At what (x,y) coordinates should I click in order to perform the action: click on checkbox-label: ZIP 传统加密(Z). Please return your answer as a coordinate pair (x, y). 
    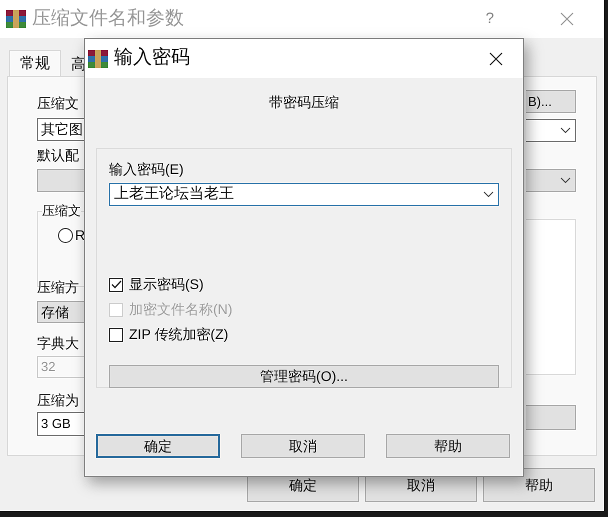
    Looking at the image, I should click on (178, 334).